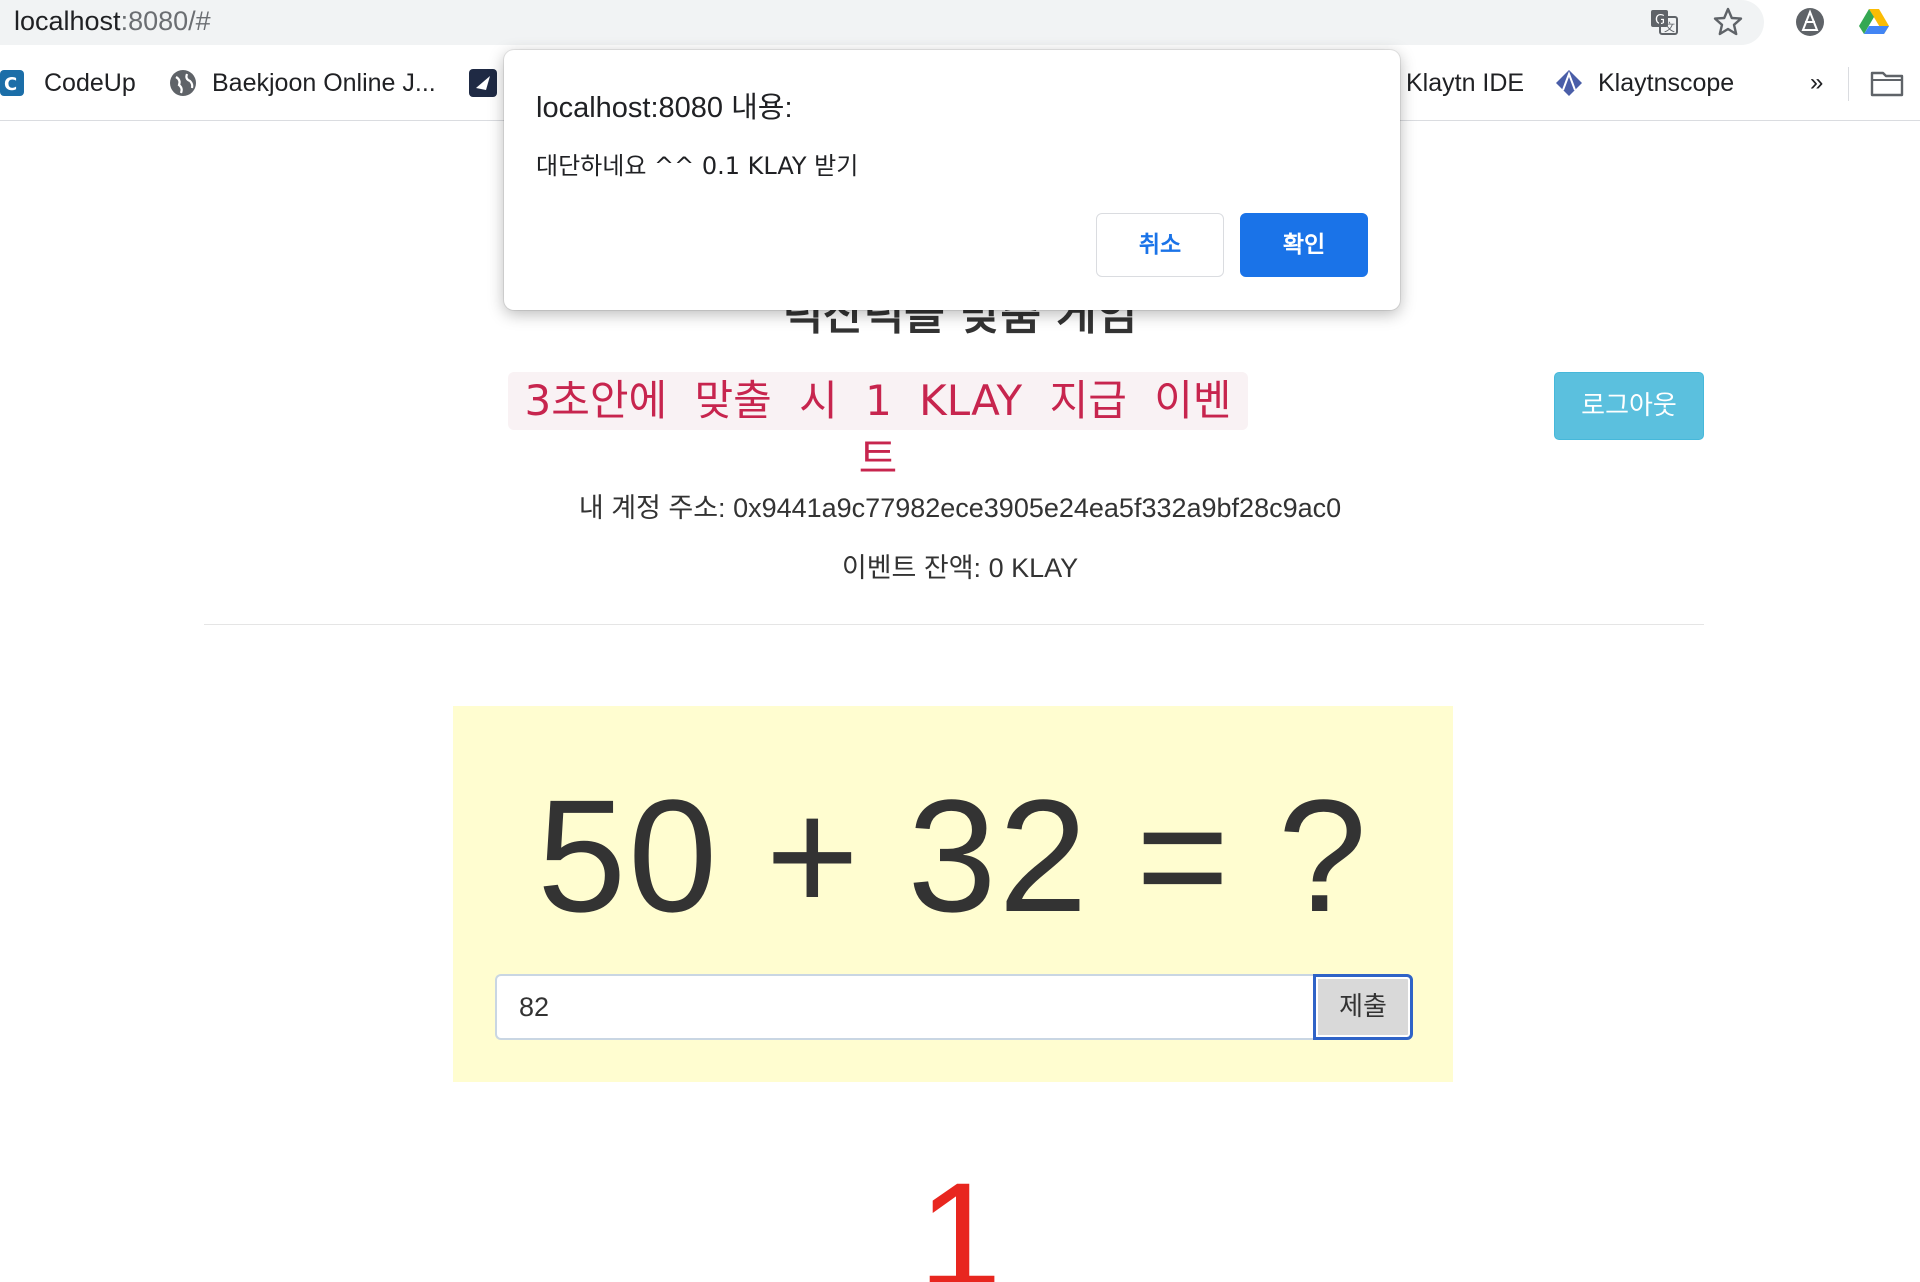  Describe the element at coordinates (1666, 82) in the screenshot. I see `bookmark-label: Klaytnscope` at that location.